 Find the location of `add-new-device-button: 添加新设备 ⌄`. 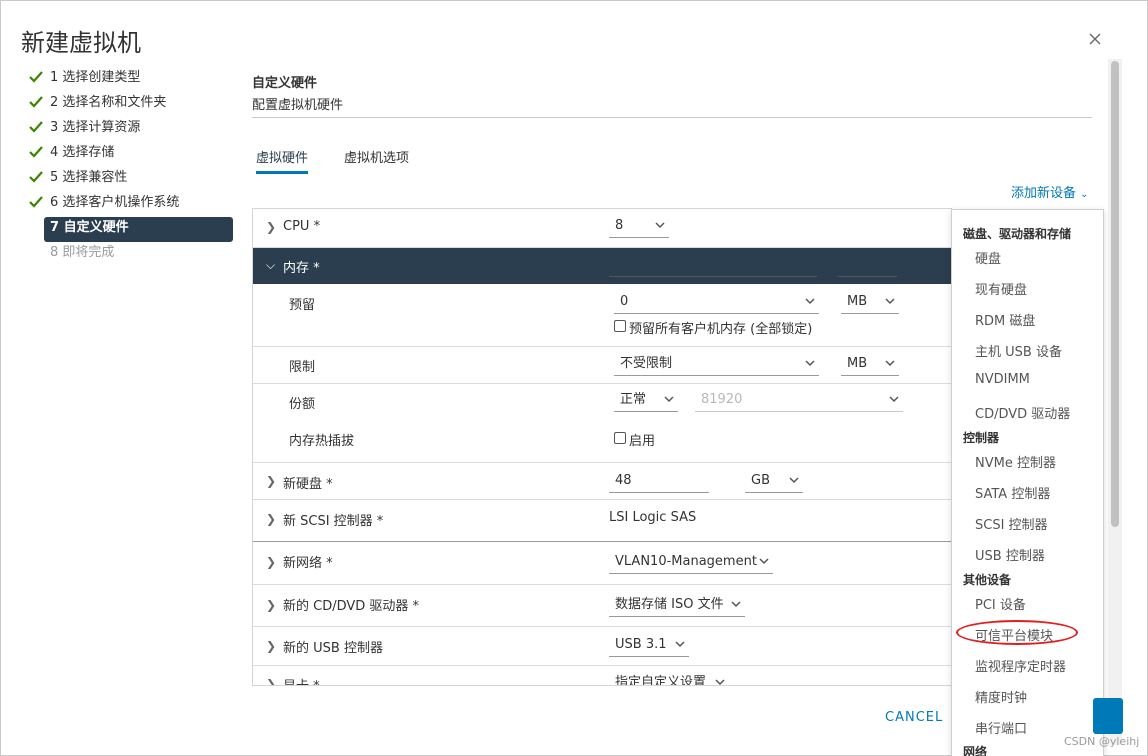

add-new-device-button: 添加新设备 ⌄ is located at coordinates (1050, 191).